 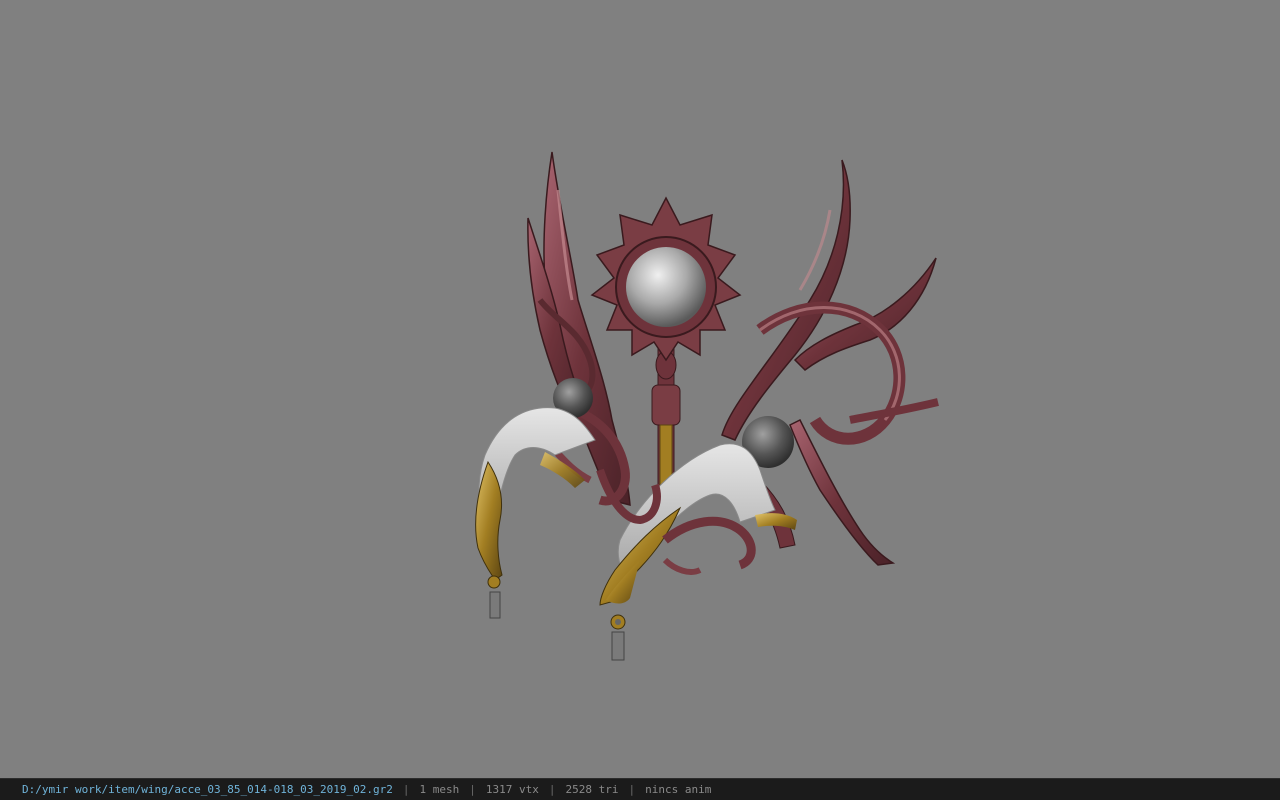 I want to click on mesh-count: 1 mesh, so click(x=439, y=789).